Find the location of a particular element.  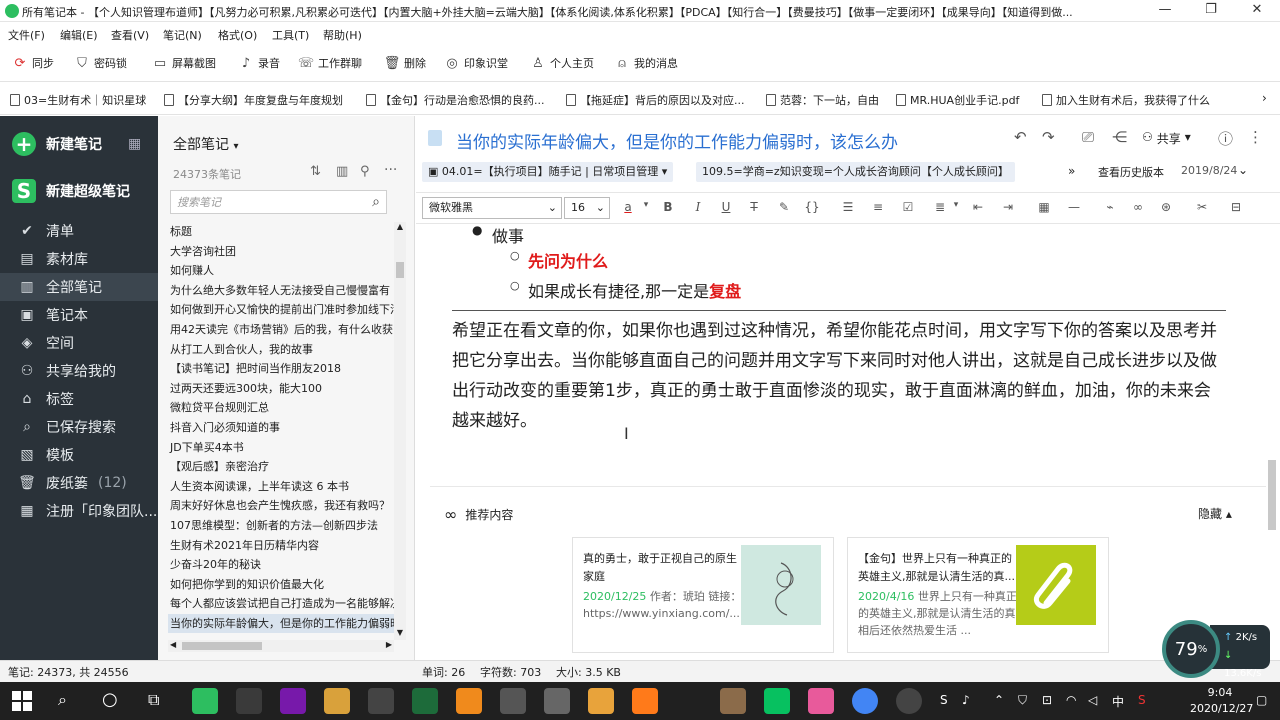

note-list-item: 抖音入门必须知道的事 is located at coordinates (281, 428).